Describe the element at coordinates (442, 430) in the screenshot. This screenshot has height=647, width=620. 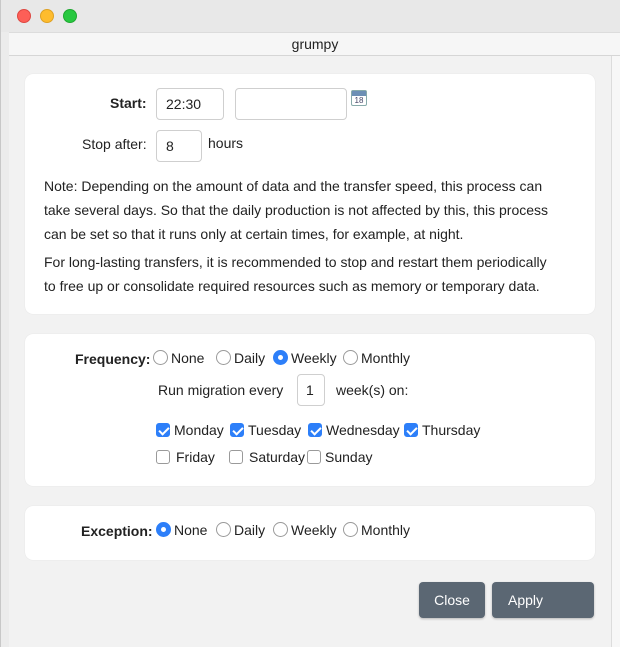
I see `day-checkbox-thursday: Thursday` at that location.